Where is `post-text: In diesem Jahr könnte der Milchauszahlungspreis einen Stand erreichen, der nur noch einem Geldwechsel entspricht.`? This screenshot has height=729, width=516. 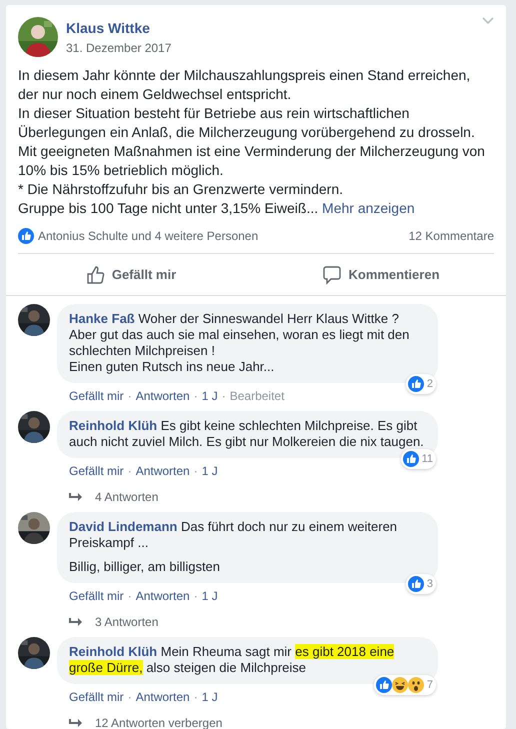 post-text: In diesem Jahr könnte der Milchauszahlungspreis einen Stand erreichen, der nur noch einem Geldwechsel entspricht. is located at coordinates (245, 85).